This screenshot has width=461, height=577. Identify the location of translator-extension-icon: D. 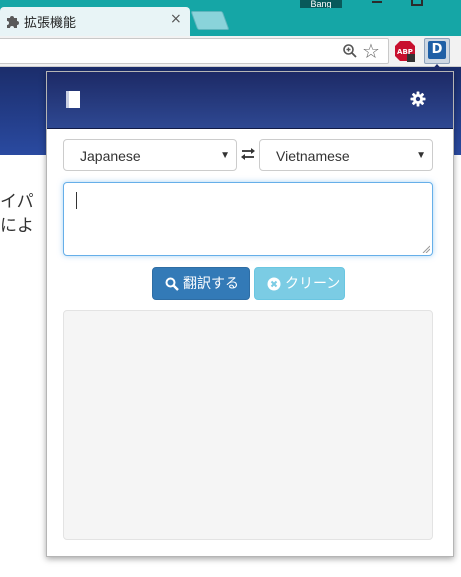
(437, 51).